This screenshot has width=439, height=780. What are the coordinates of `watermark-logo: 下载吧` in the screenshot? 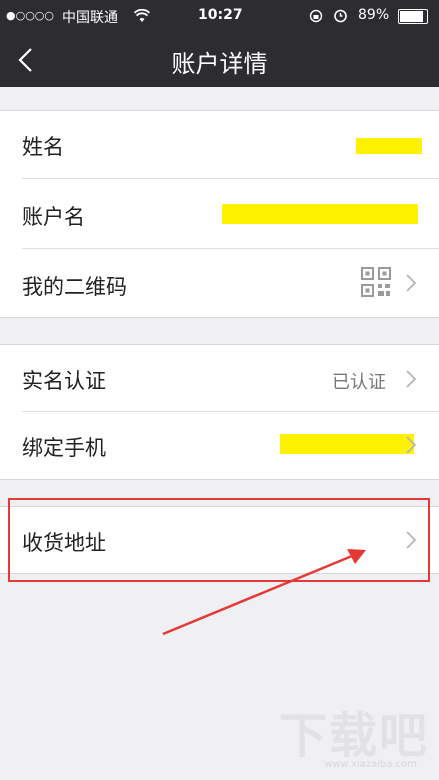 It's located at (353, 736).